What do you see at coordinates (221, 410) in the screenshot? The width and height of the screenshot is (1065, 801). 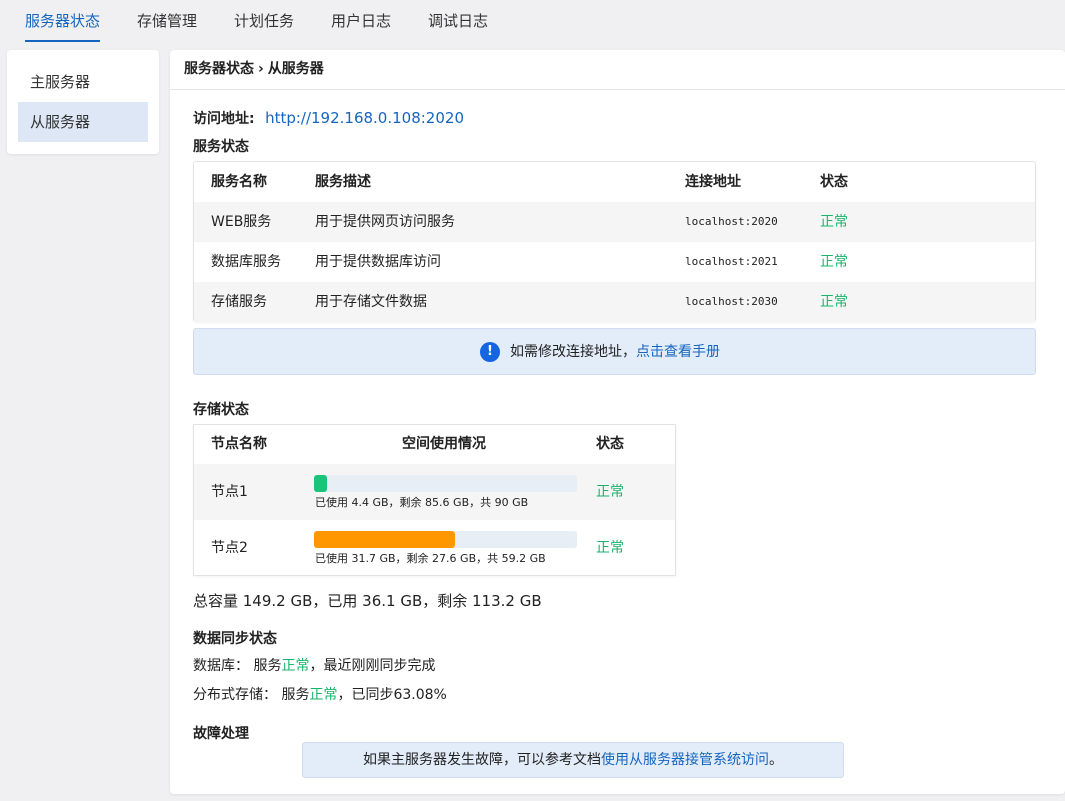 I see `storage-status-title: 存储状态` at bounding box center [221, 410].